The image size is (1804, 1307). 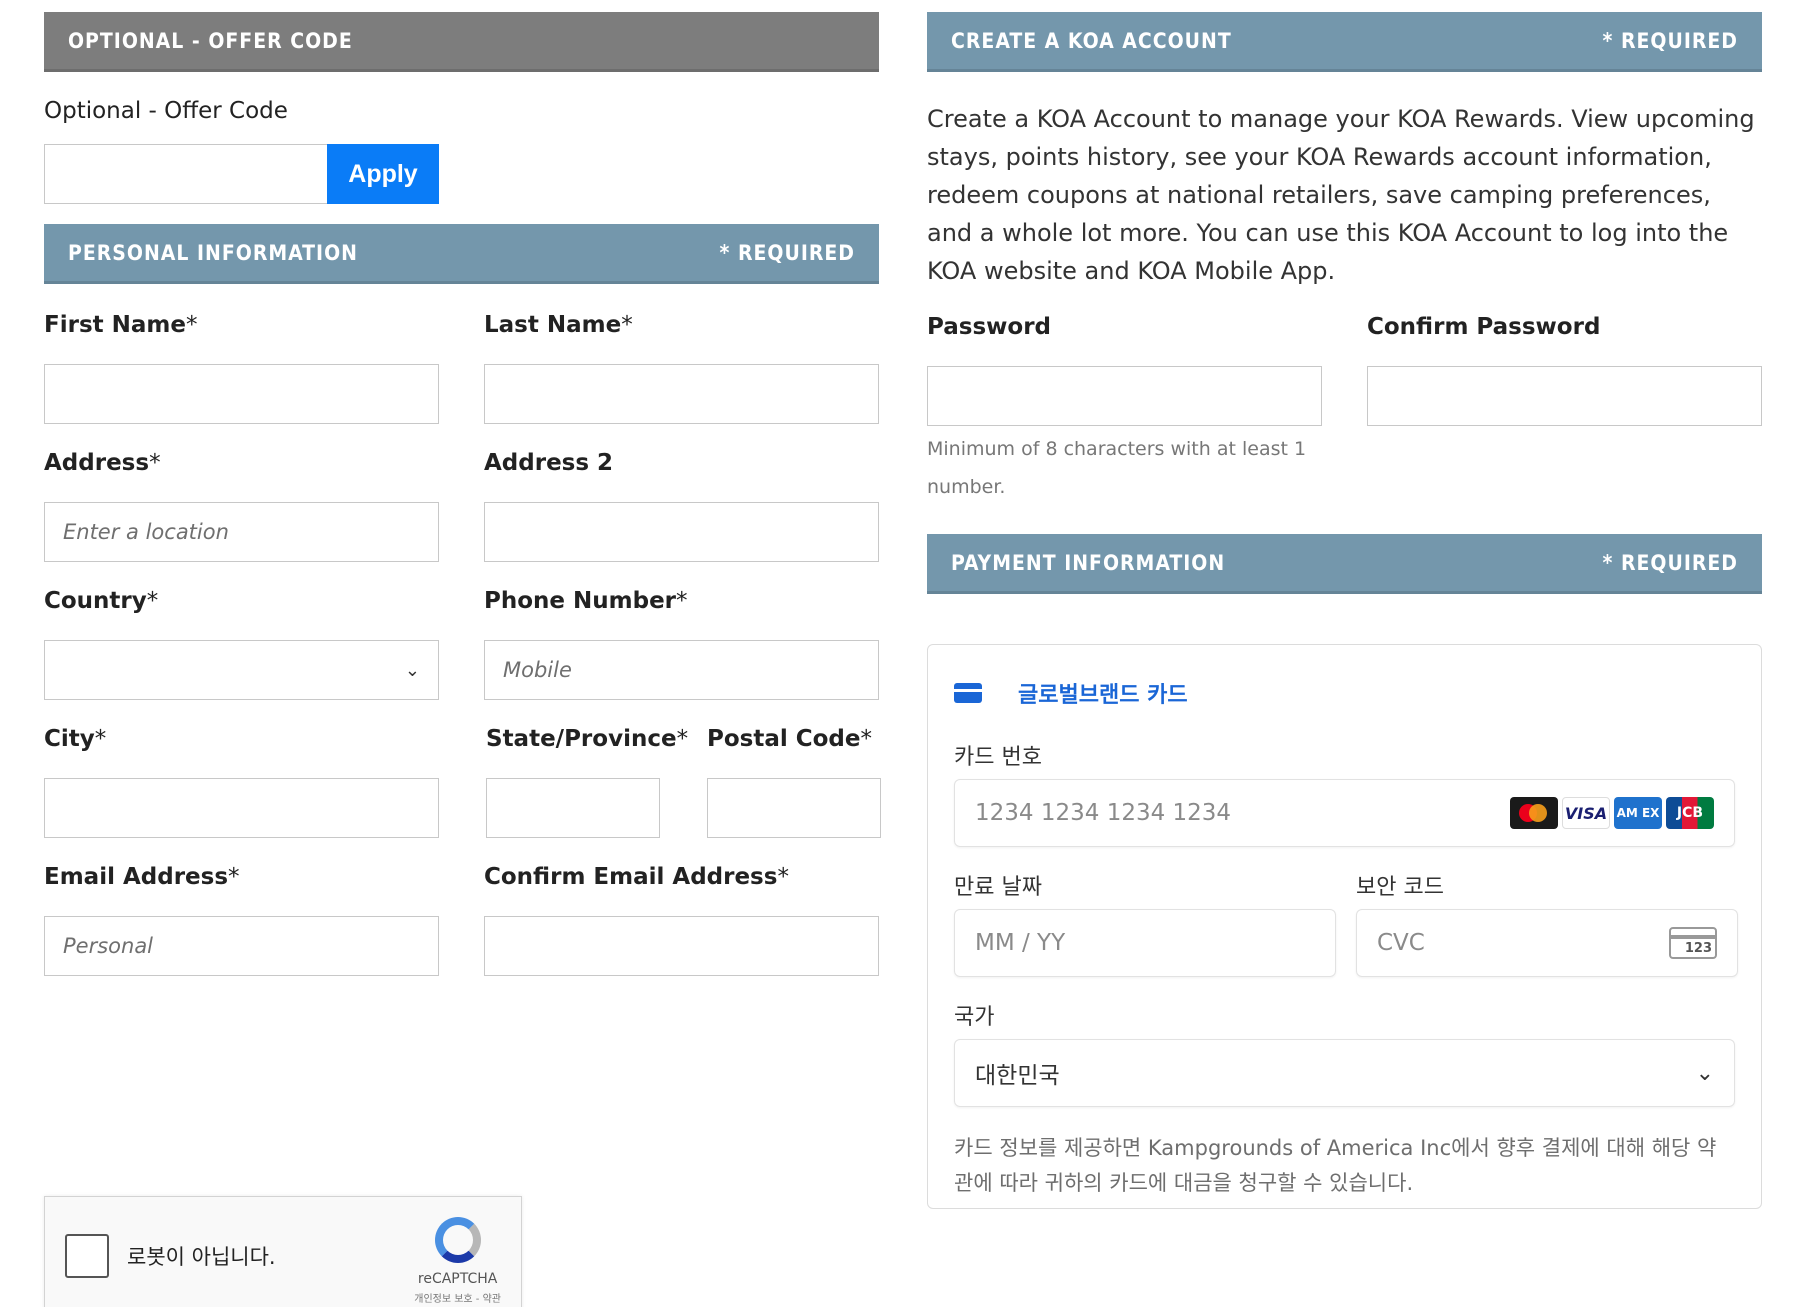 I want to click on jcb-icon: JCB, so click(x=1690, y=813).